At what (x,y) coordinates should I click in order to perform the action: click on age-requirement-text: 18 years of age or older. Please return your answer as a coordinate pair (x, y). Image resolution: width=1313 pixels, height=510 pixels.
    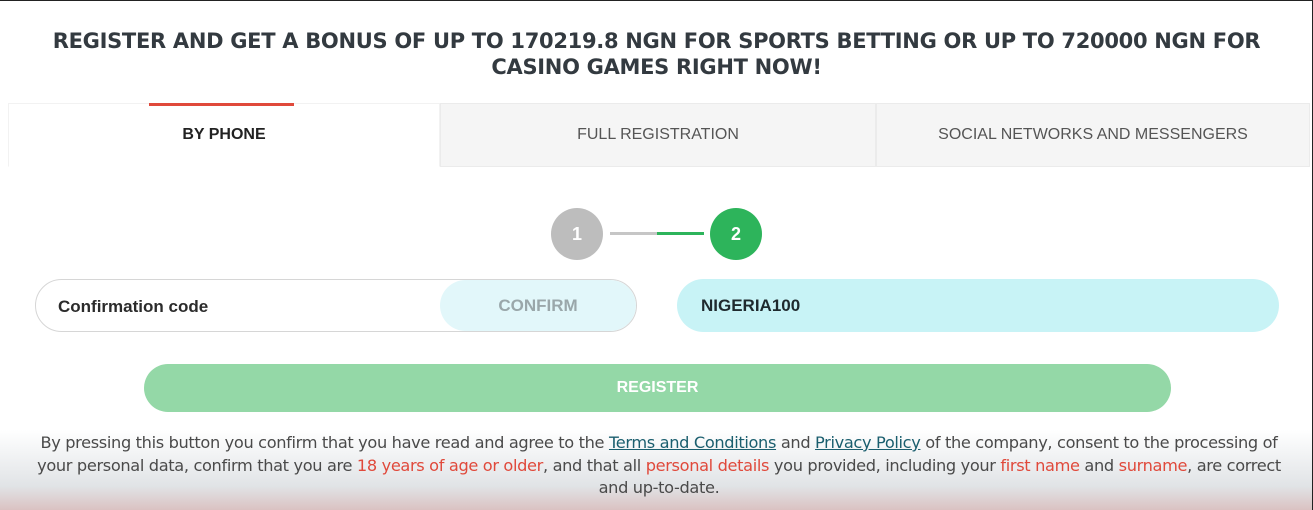
    Looking at the image, I should click on (449, 465).